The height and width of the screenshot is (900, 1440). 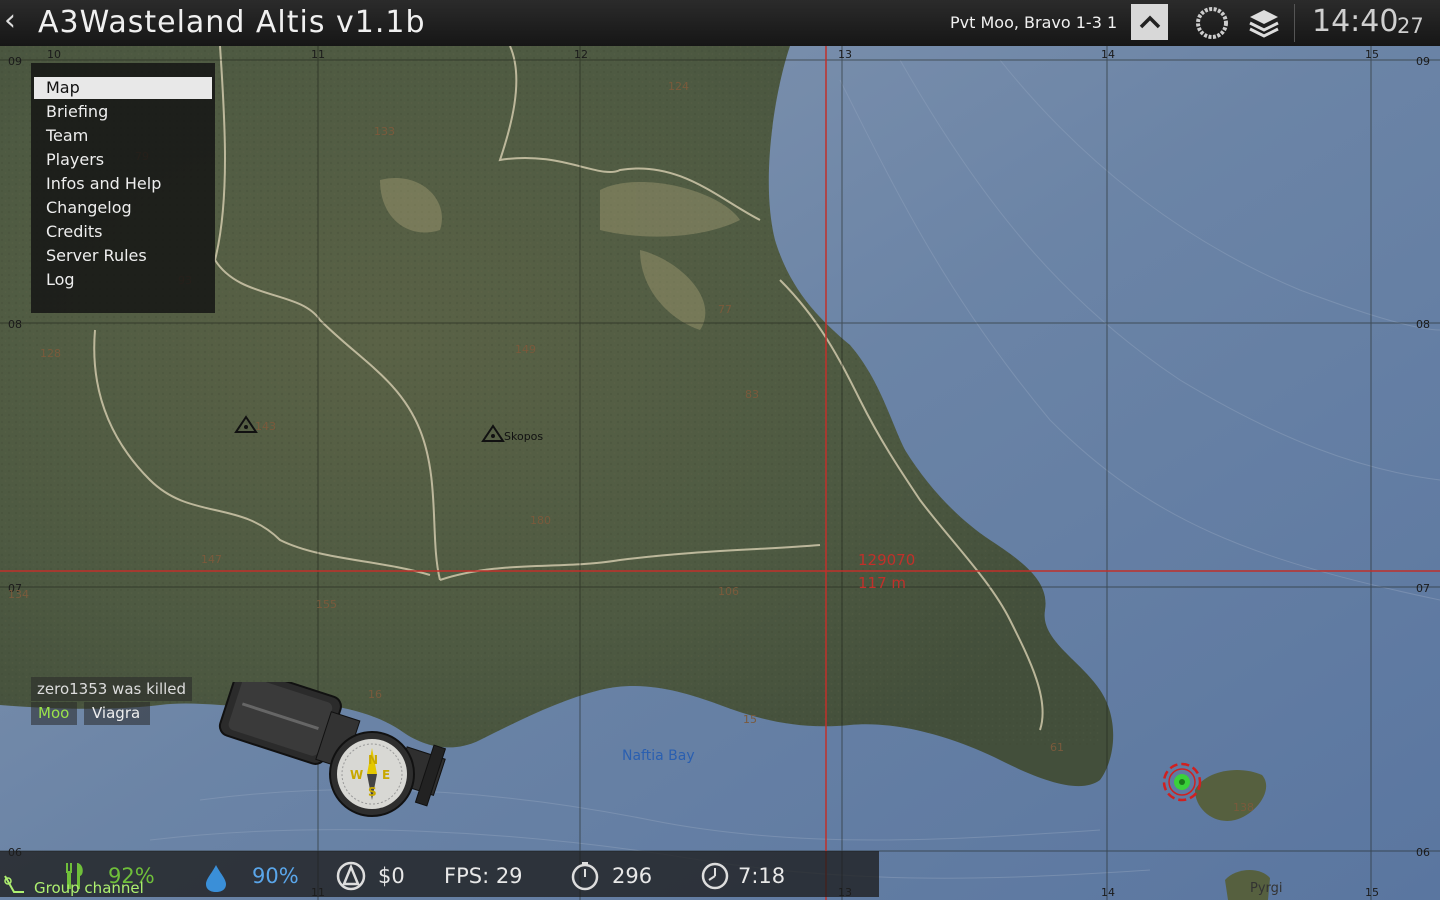 What do you see at coordinates (117, 713) in the screenshot?
I see `kill-victim-name: Viagra` at bounding box center [117, 713].